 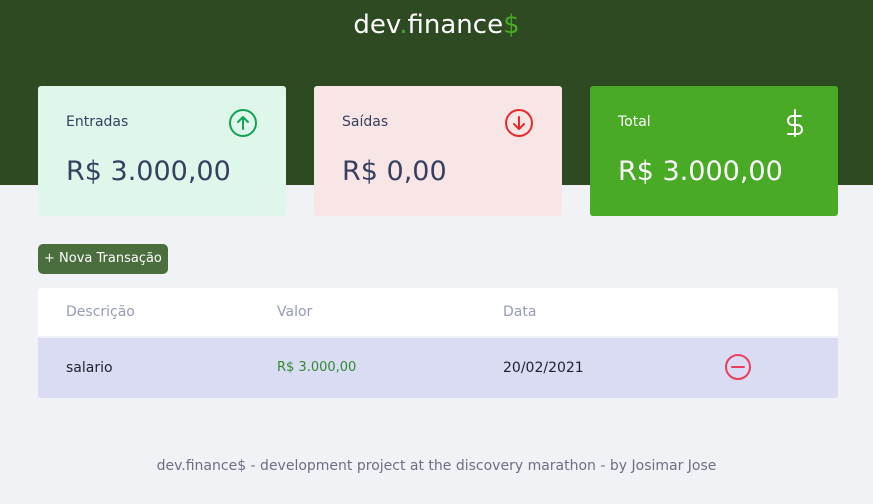 I want to click on income-value: R$ 3.000,00, so click(x=148, y=171).